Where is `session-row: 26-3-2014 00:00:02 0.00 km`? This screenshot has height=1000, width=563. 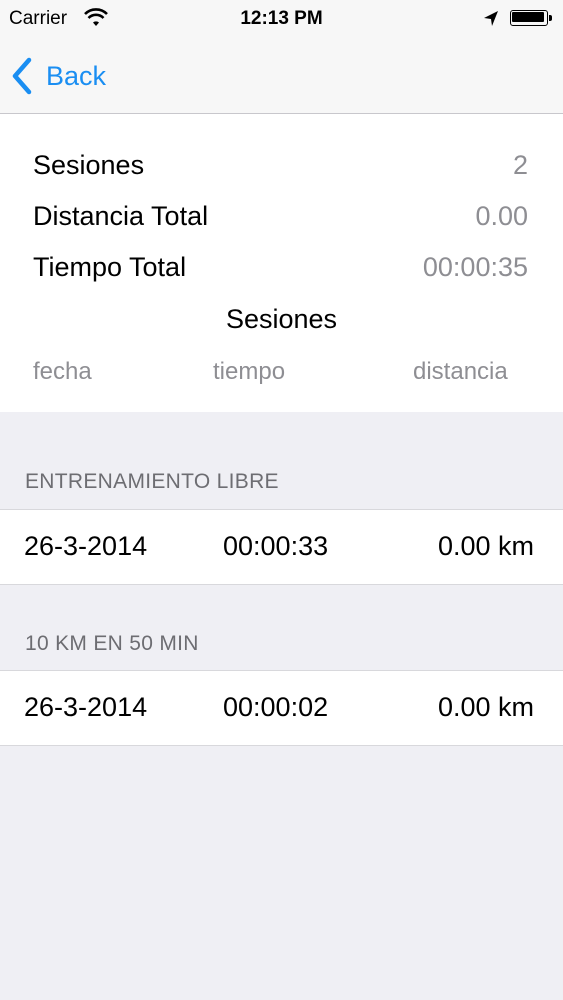
session-row: 26-3-2014 00:00:02 0.00 km is located at coordinates (281, 708).